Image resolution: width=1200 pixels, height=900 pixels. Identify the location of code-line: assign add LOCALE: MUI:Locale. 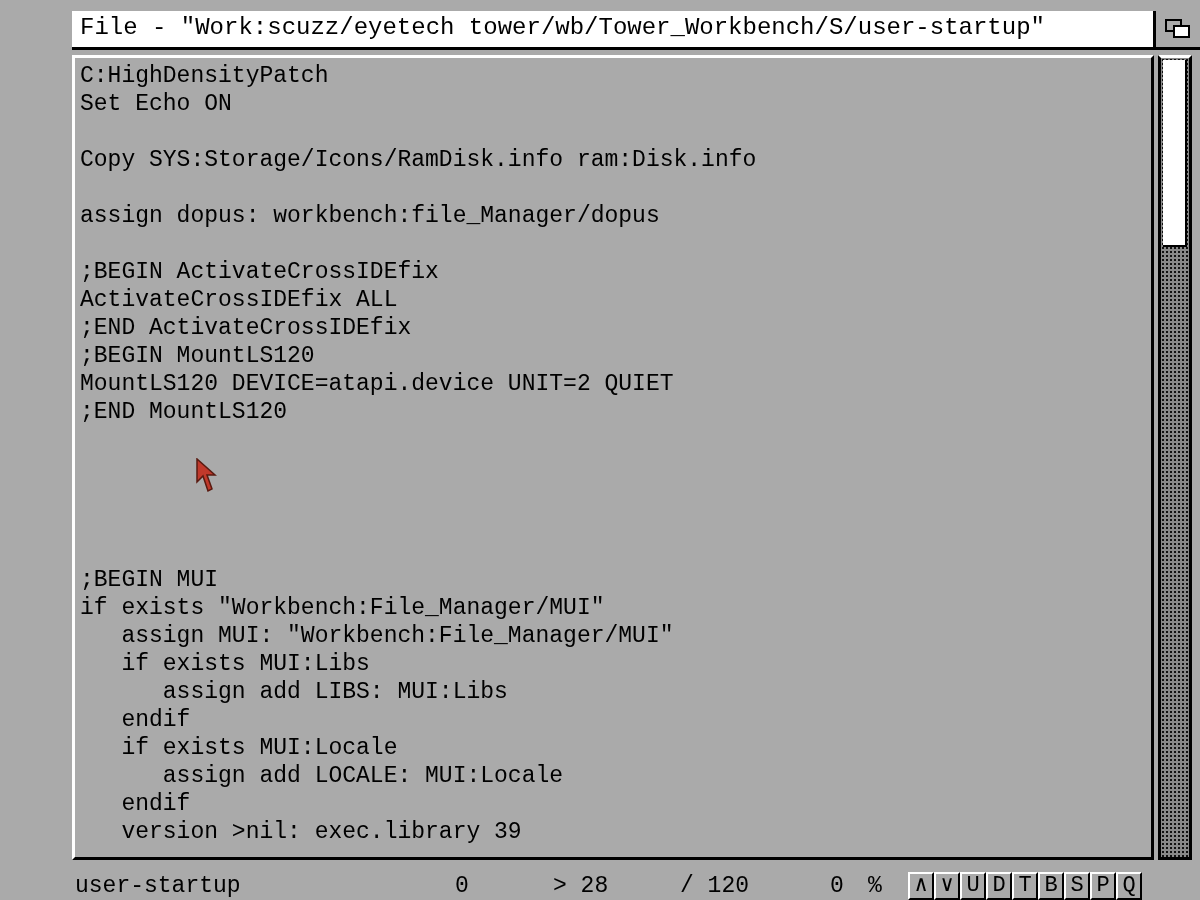
(362, 775).